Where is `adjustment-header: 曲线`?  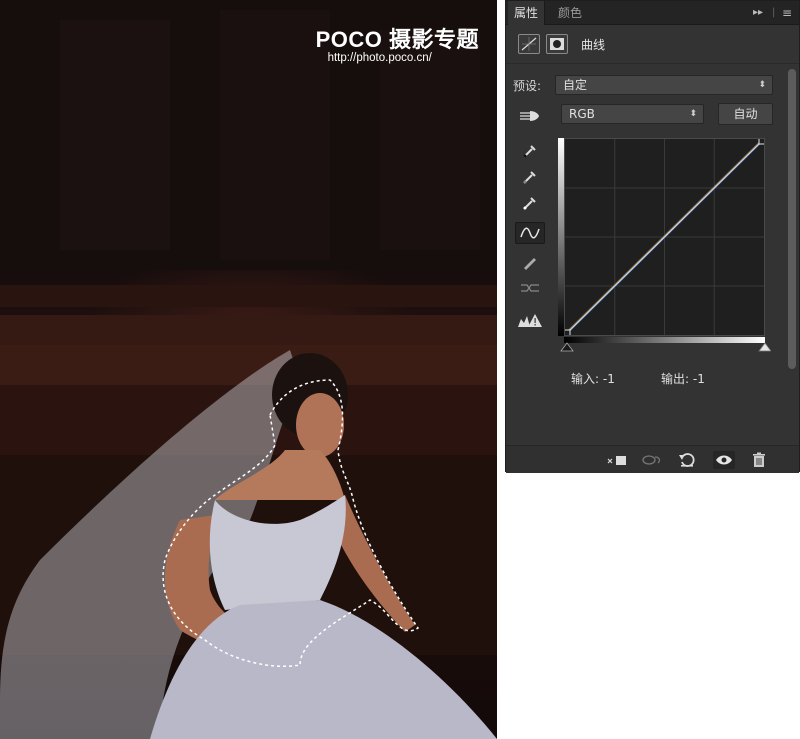
adjustment-header: 曲线 is located at coordinates (652, 45).